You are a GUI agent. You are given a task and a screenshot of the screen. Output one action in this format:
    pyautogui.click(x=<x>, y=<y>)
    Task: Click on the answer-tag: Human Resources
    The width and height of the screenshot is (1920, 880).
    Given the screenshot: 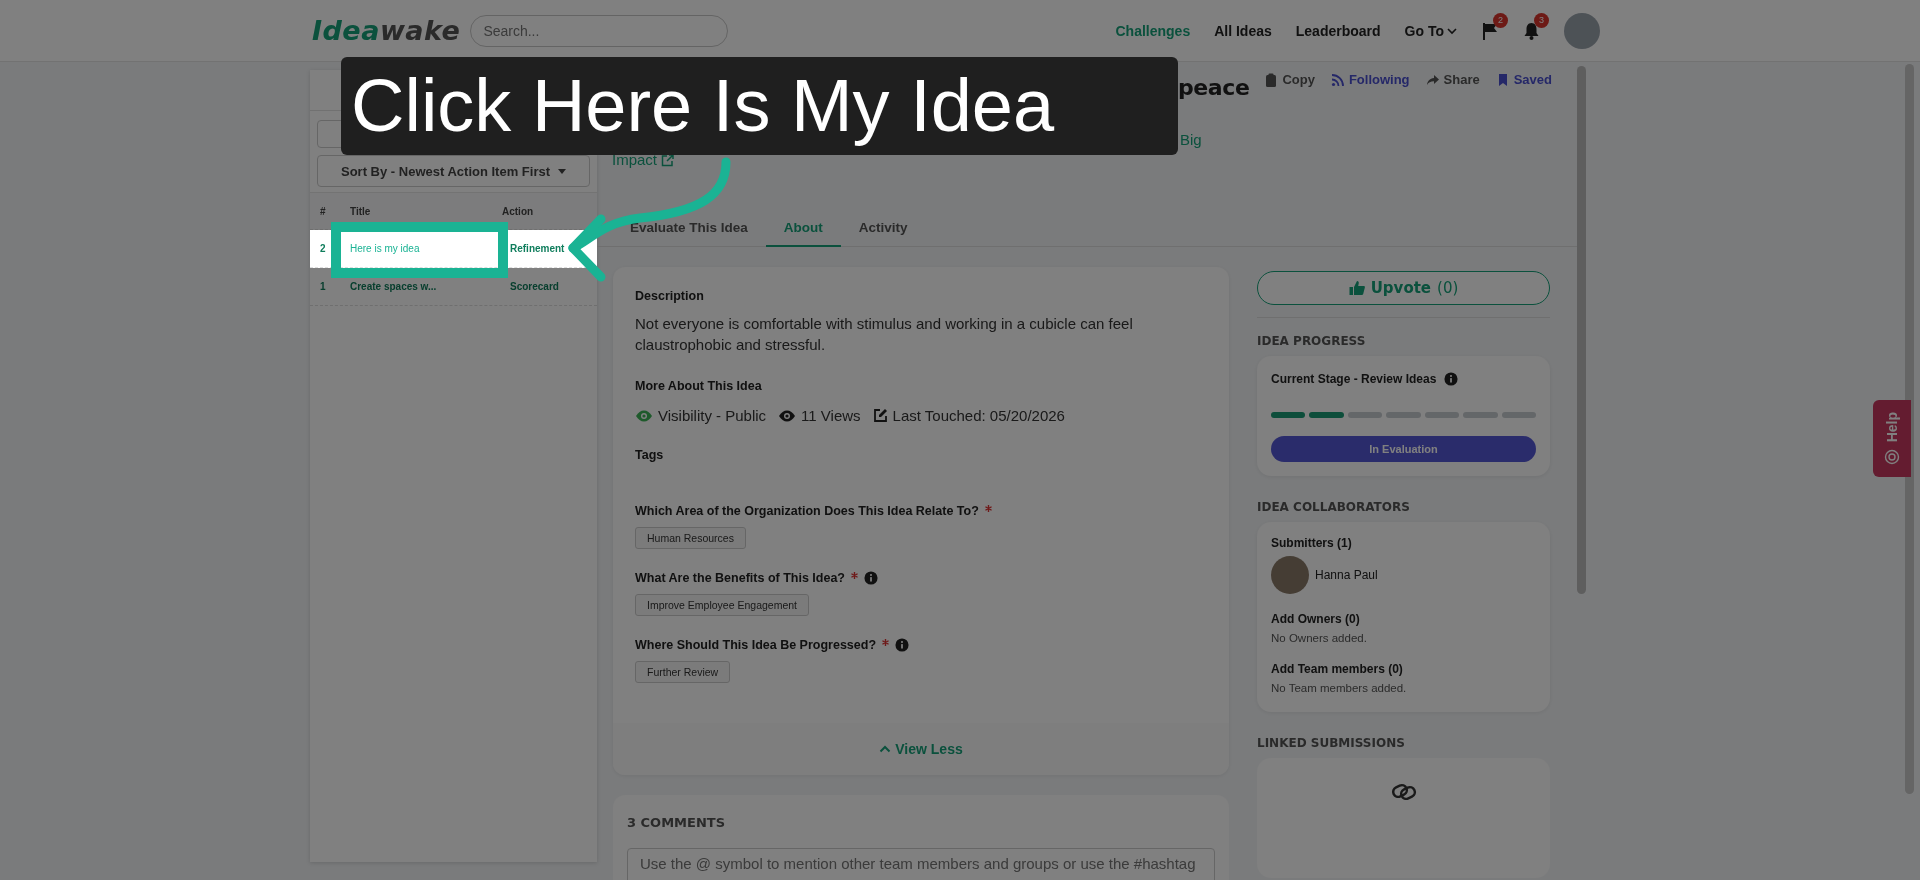 What is the action you would take?
    pyautogui.click(x=690, y=538)
    